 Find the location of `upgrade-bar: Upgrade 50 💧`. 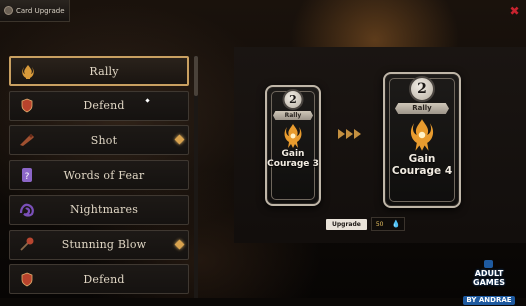

upgrade-bar: Upgrade 50 💧 is located at coordinates (366, 224).